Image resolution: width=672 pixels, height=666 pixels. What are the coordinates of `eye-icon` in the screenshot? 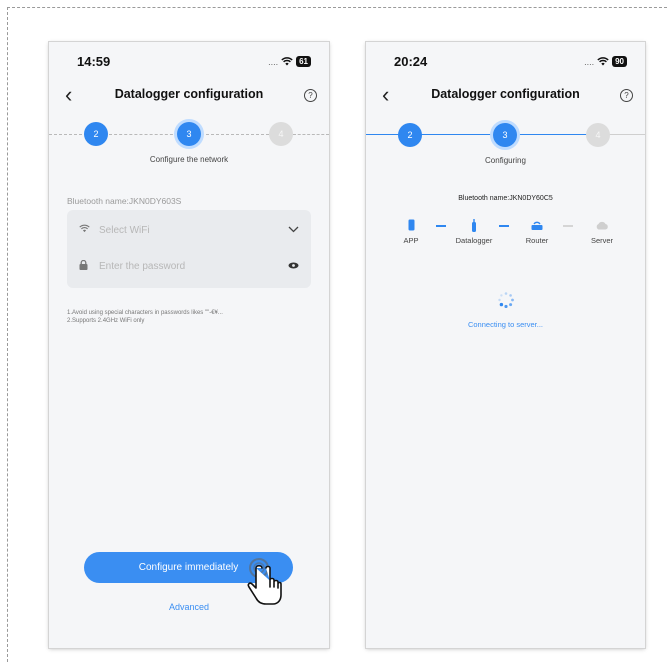 It's located at (293, 266).